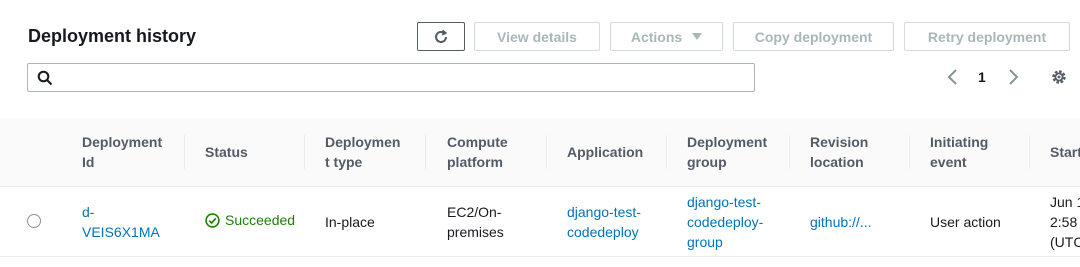 This screenshot has height=267, width=1080. Describe the element at coordinates (604, 222) in the screenshot. I see `application-link: django-test- codedeploy` at that location.